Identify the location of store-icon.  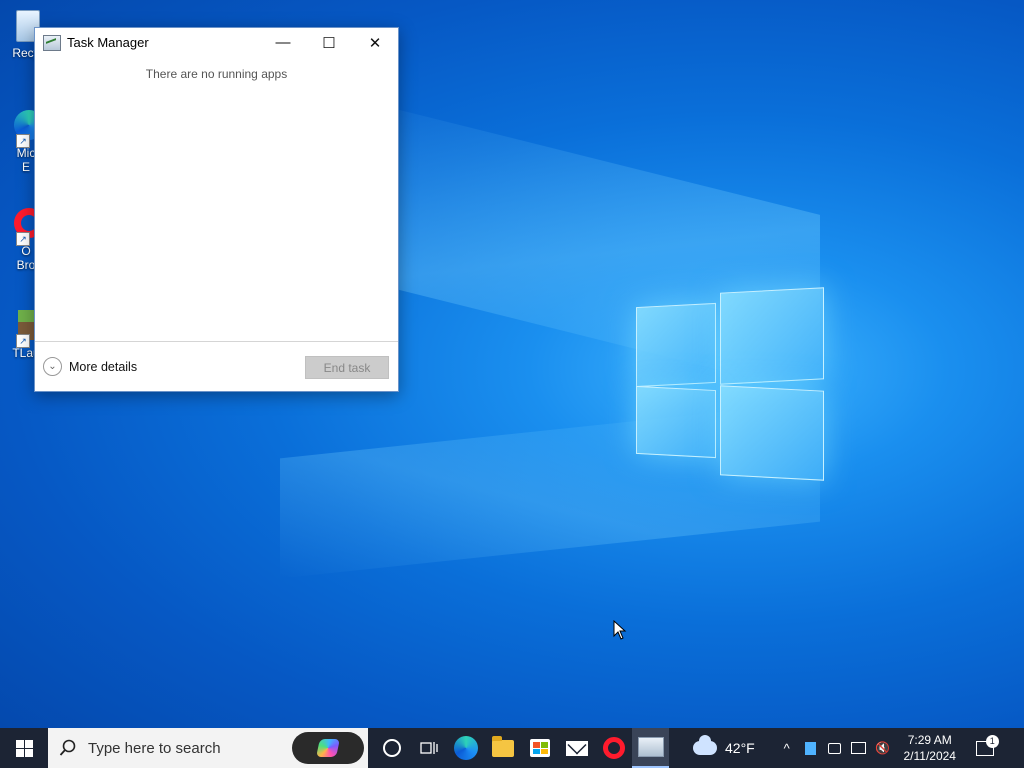
(539, 748).